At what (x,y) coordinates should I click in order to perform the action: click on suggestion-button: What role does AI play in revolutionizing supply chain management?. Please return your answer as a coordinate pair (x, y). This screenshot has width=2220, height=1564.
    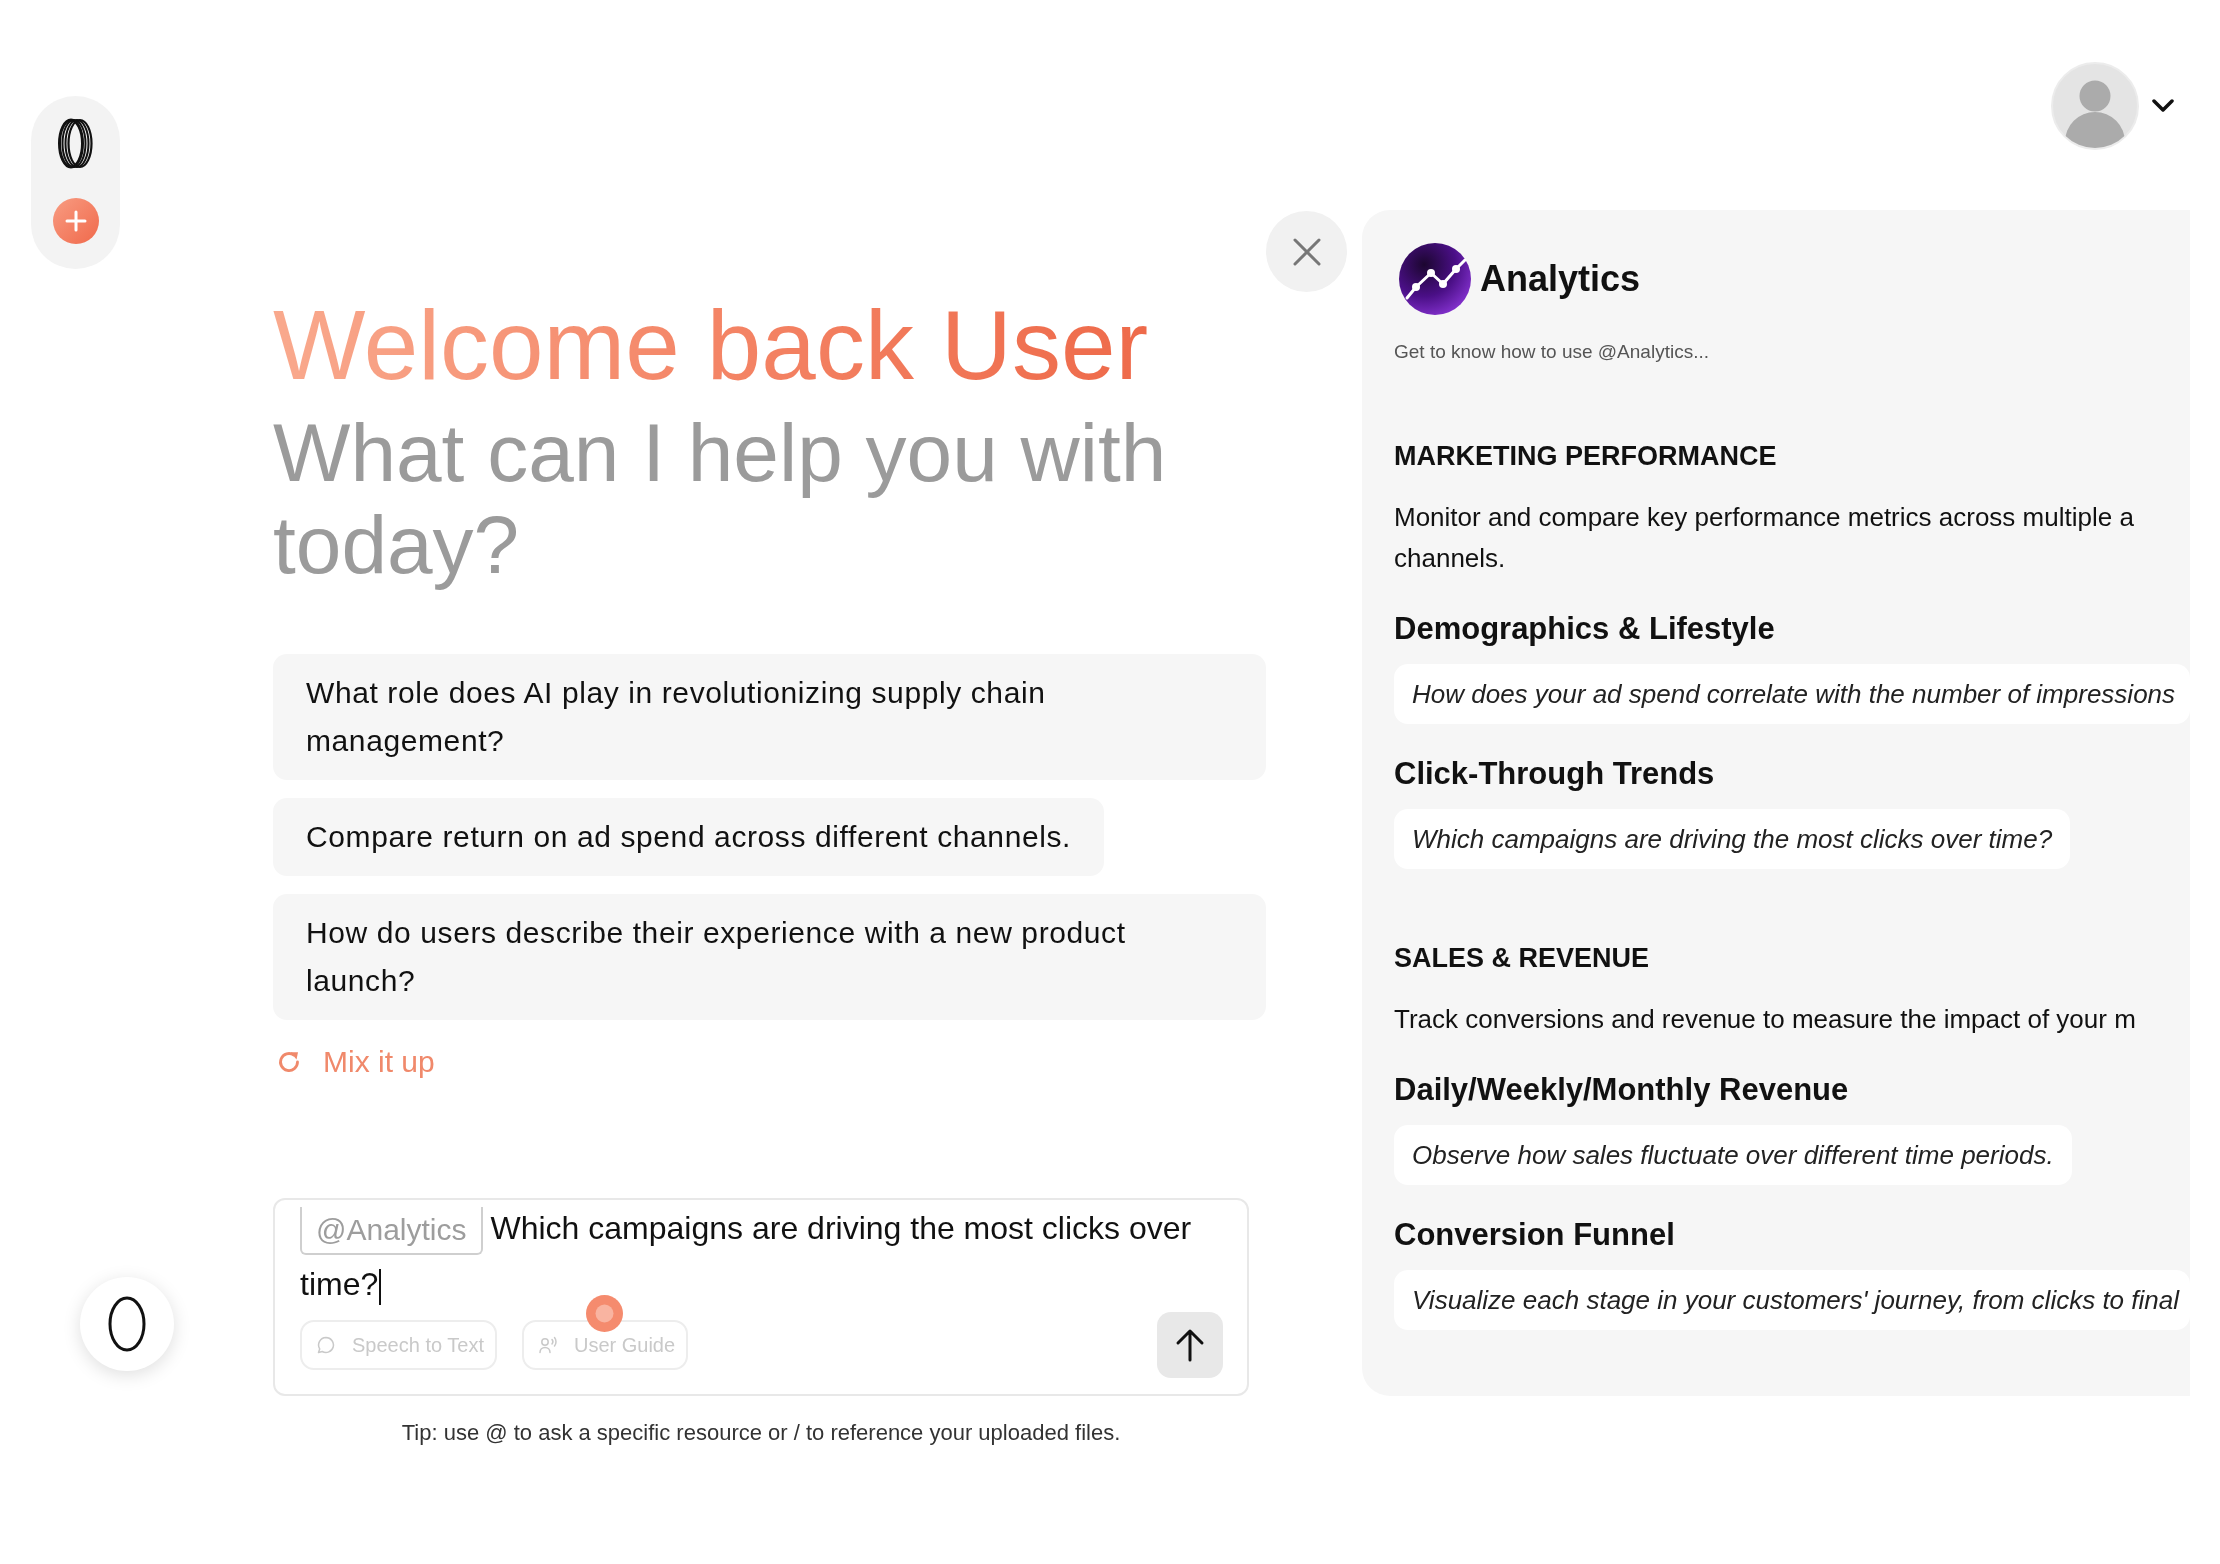
    Looking at the image, I should click on (769, 717).